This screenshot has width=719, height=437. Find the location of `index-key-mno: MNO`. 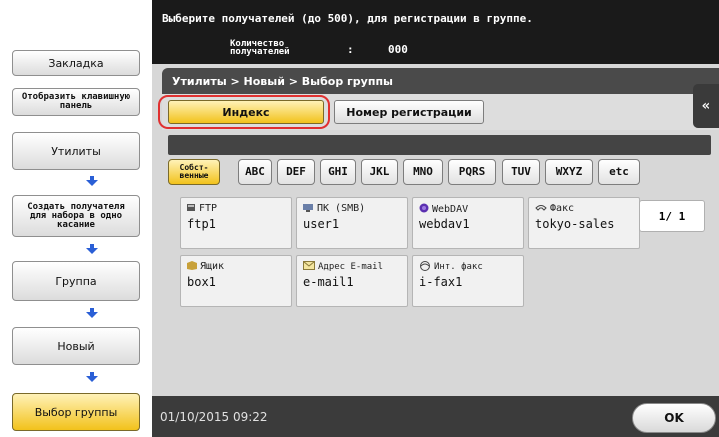

index-key-mno: MNO is located at coordinates (423, 172).